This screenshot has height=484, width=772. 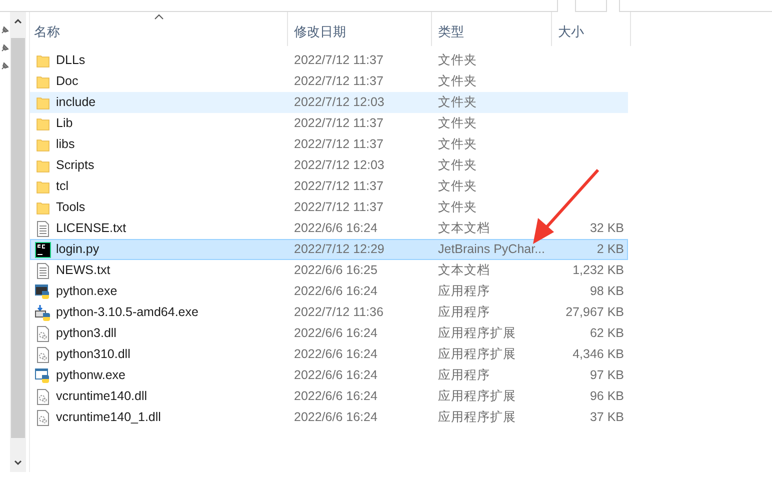 I want to click on file-row: vcruntime140.dll 2022/6/6 16:24 应用程序扩展 96 KB, so click(x=329, y=396).